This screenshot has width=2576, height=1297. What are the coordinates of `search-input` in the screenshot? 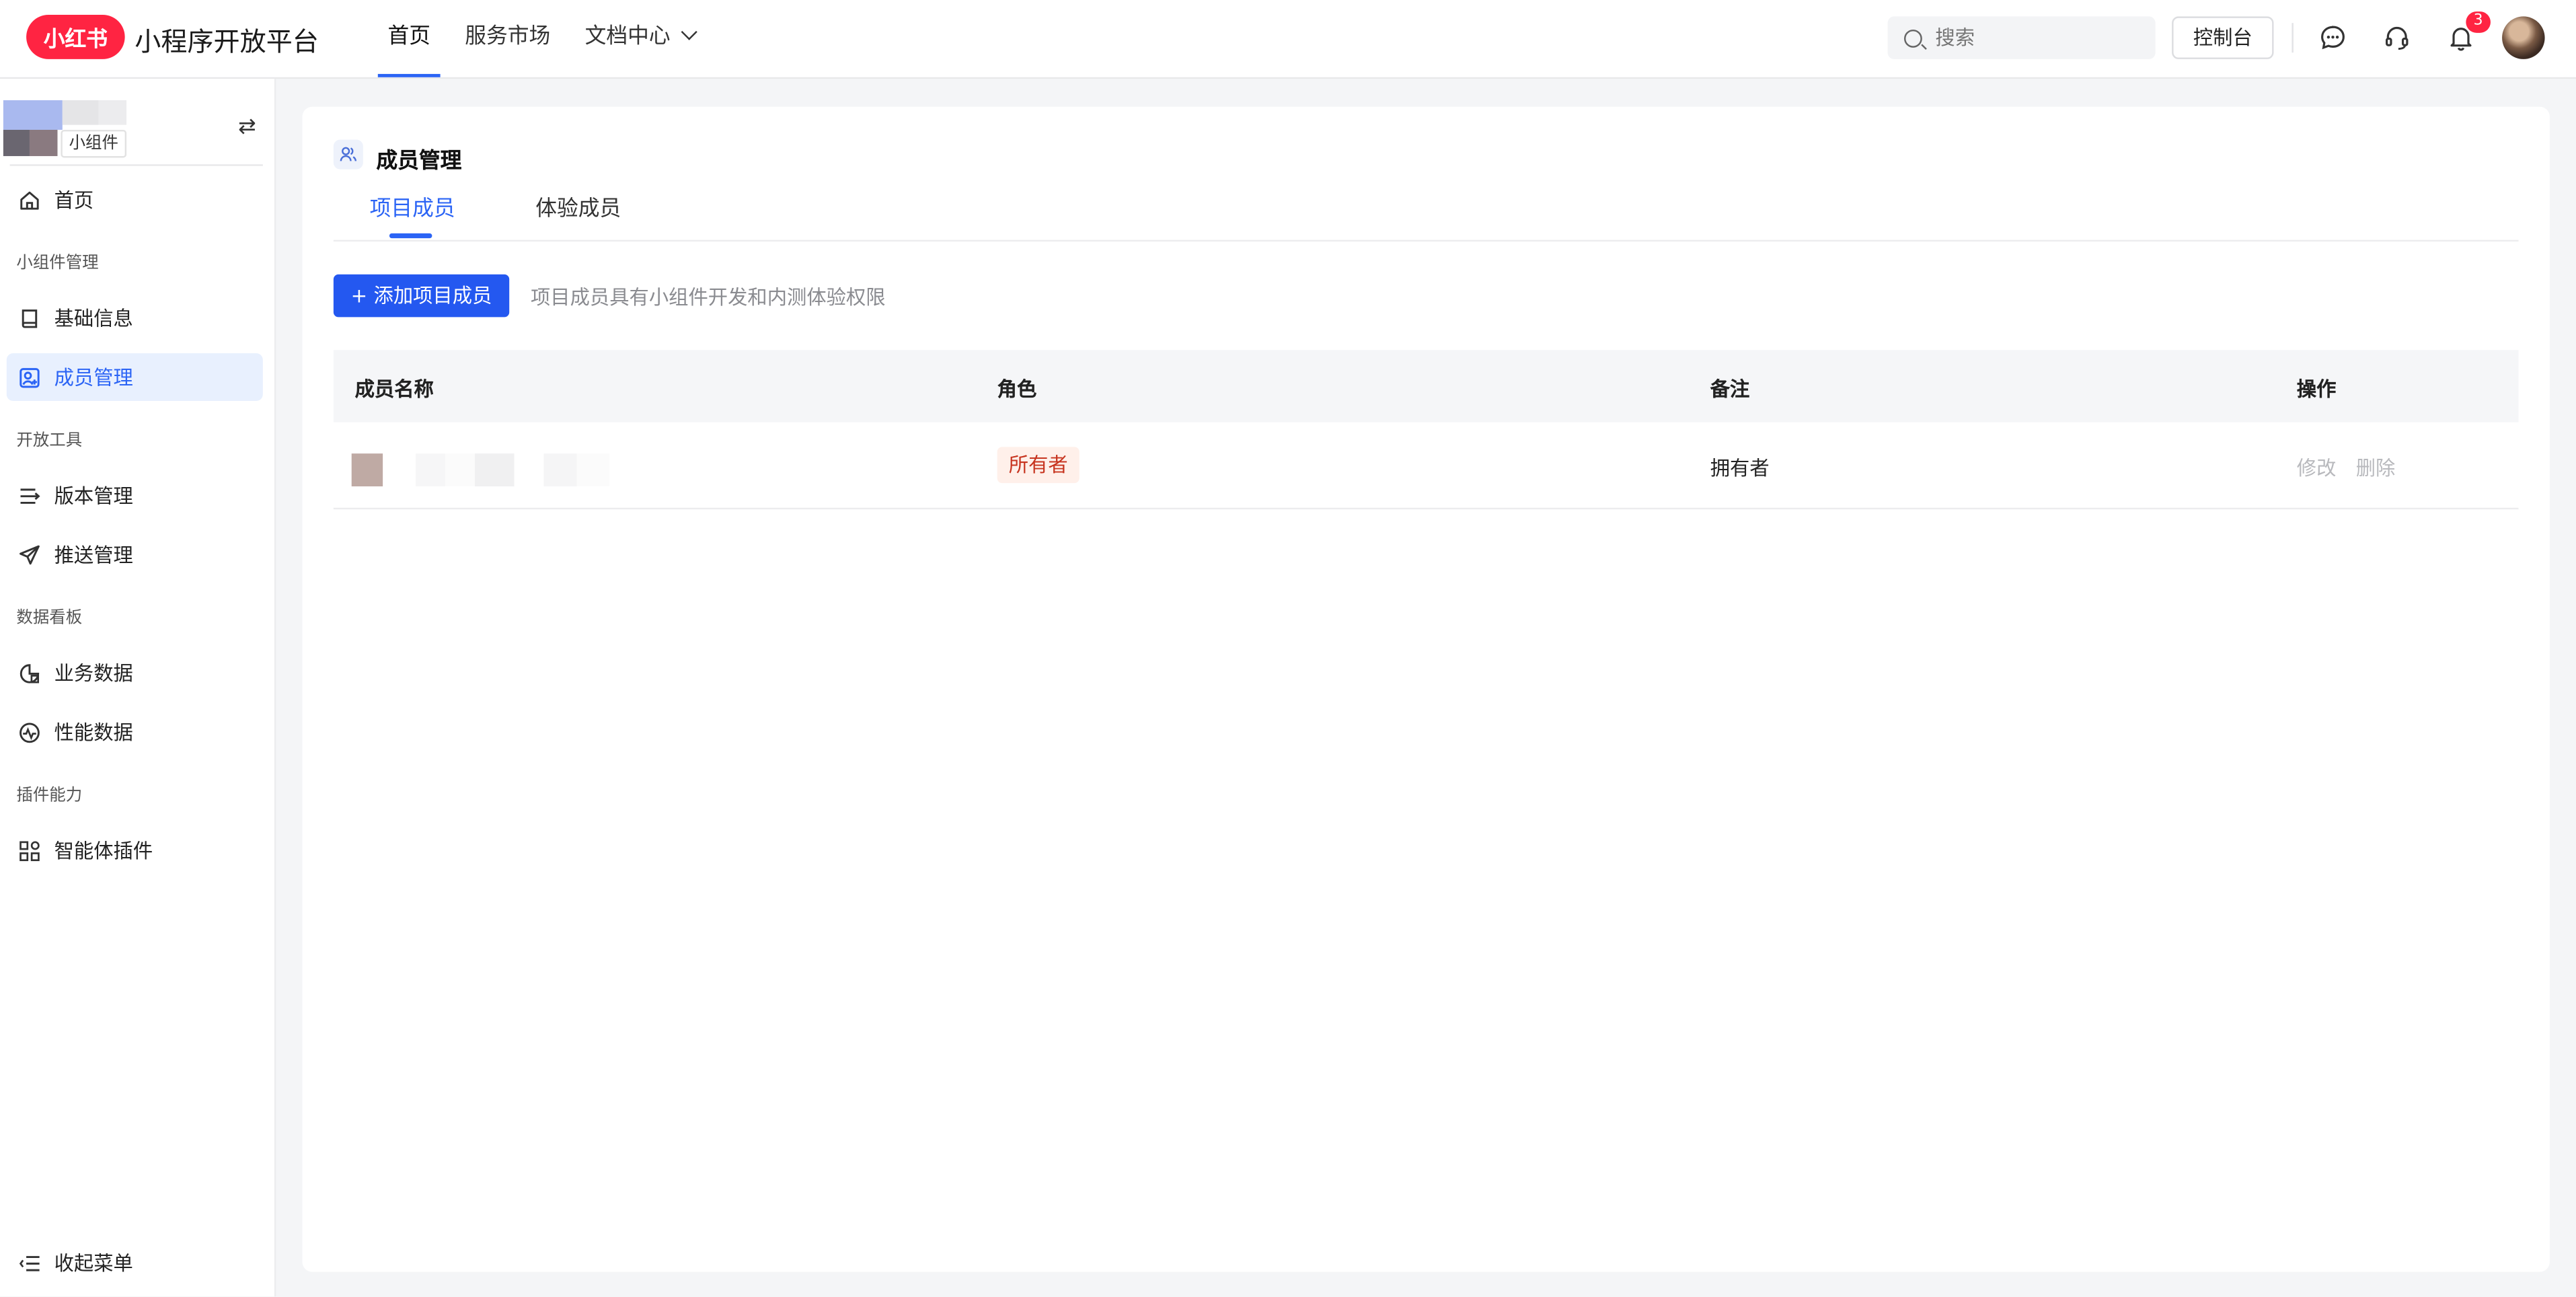 It's located at (2034, 37).